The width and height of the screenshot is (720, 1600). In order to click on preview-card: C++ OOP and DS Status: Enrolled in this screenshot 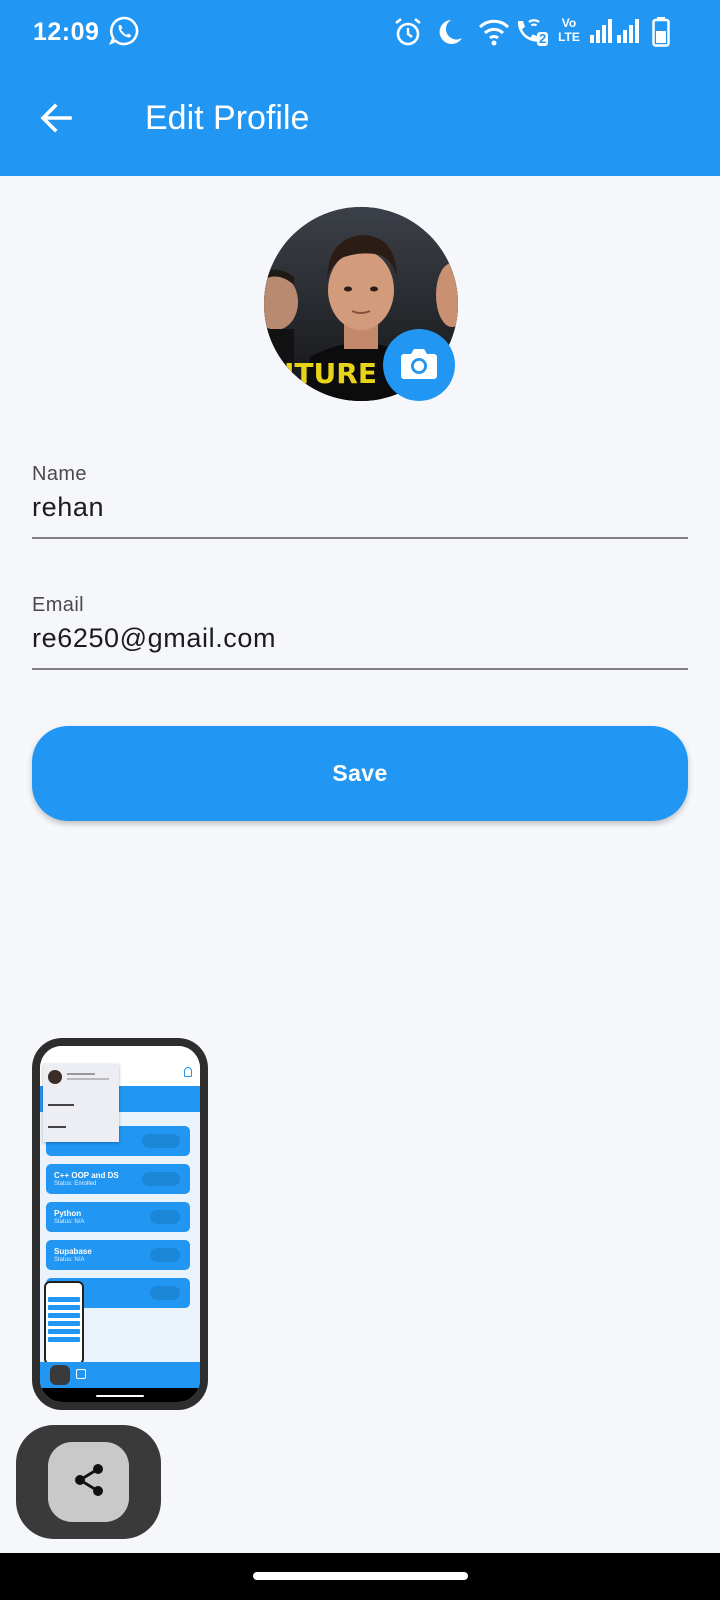, I will do `click(118, 1179)`.